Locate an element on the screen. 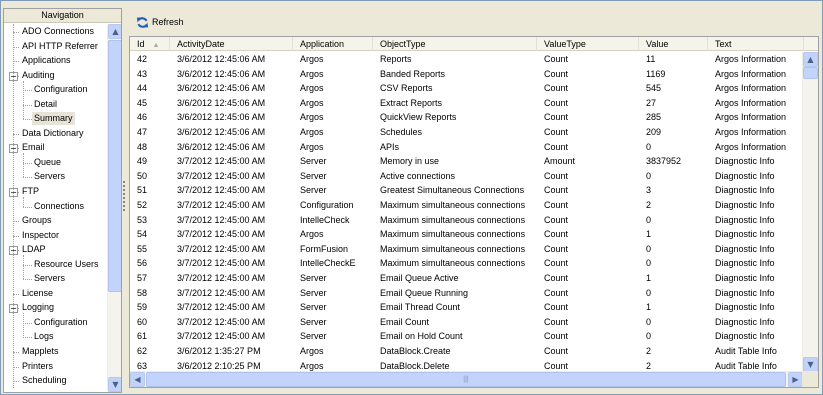 Image resolution: width=823 pixels, height=395 pixels. grid-vertical-scrollbar: ▲ ▼ is located at coordinates (810, 212).